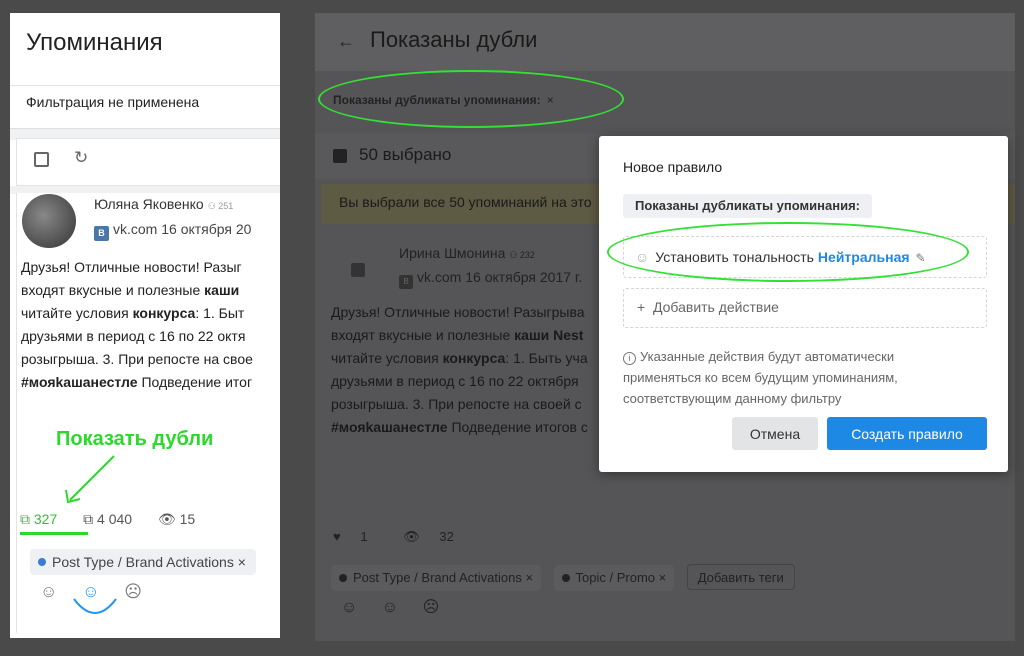  Describe the element at coordinates (350, 536) in the screenshot. I see `likes-count: ♥ 1` at that location.